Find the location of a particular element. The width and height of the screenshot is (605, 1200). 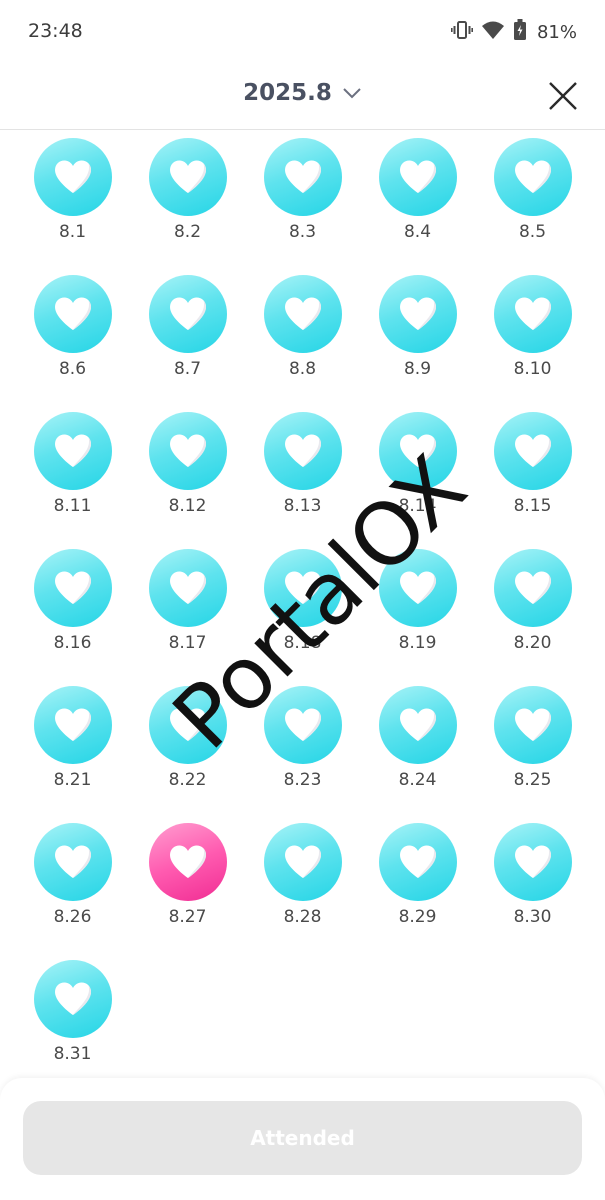

day-label: 8.2 is located at coordinates (187, 232).